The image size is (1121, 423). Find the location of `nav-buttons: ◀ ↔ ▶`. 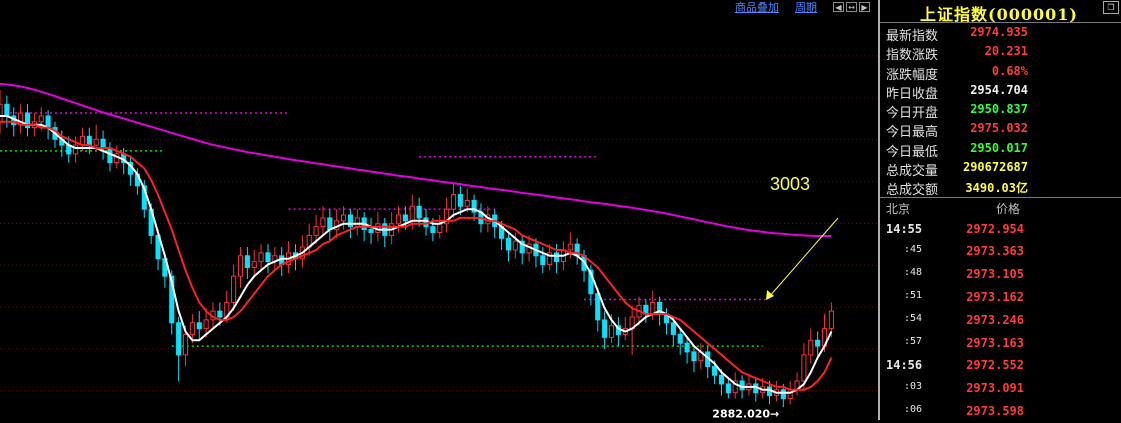

nav-buttons: ◀ ↔ ▶ is located at coordinates (851, 7).